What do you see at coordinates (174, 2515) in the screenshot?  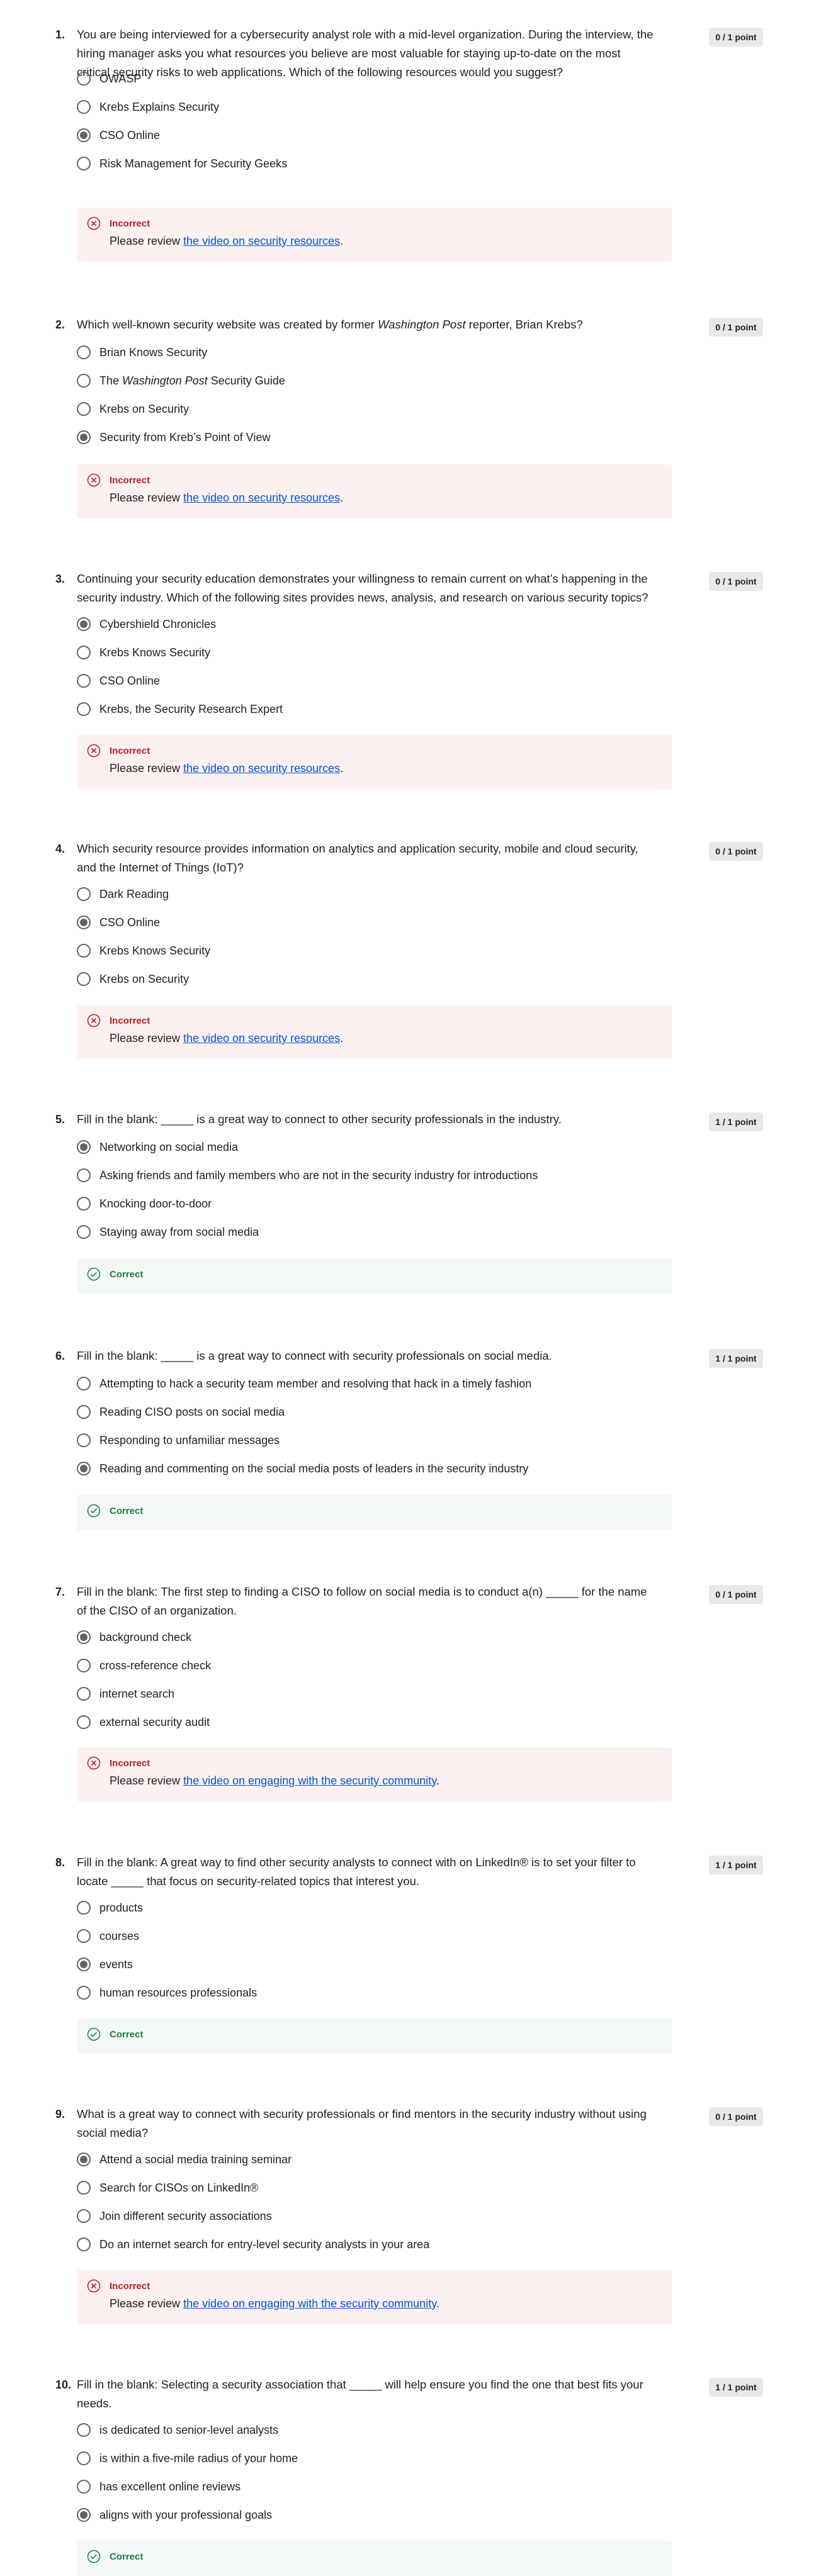 I see `answer-option: aligns with your professional goals` at bounding box center [174, 2515].